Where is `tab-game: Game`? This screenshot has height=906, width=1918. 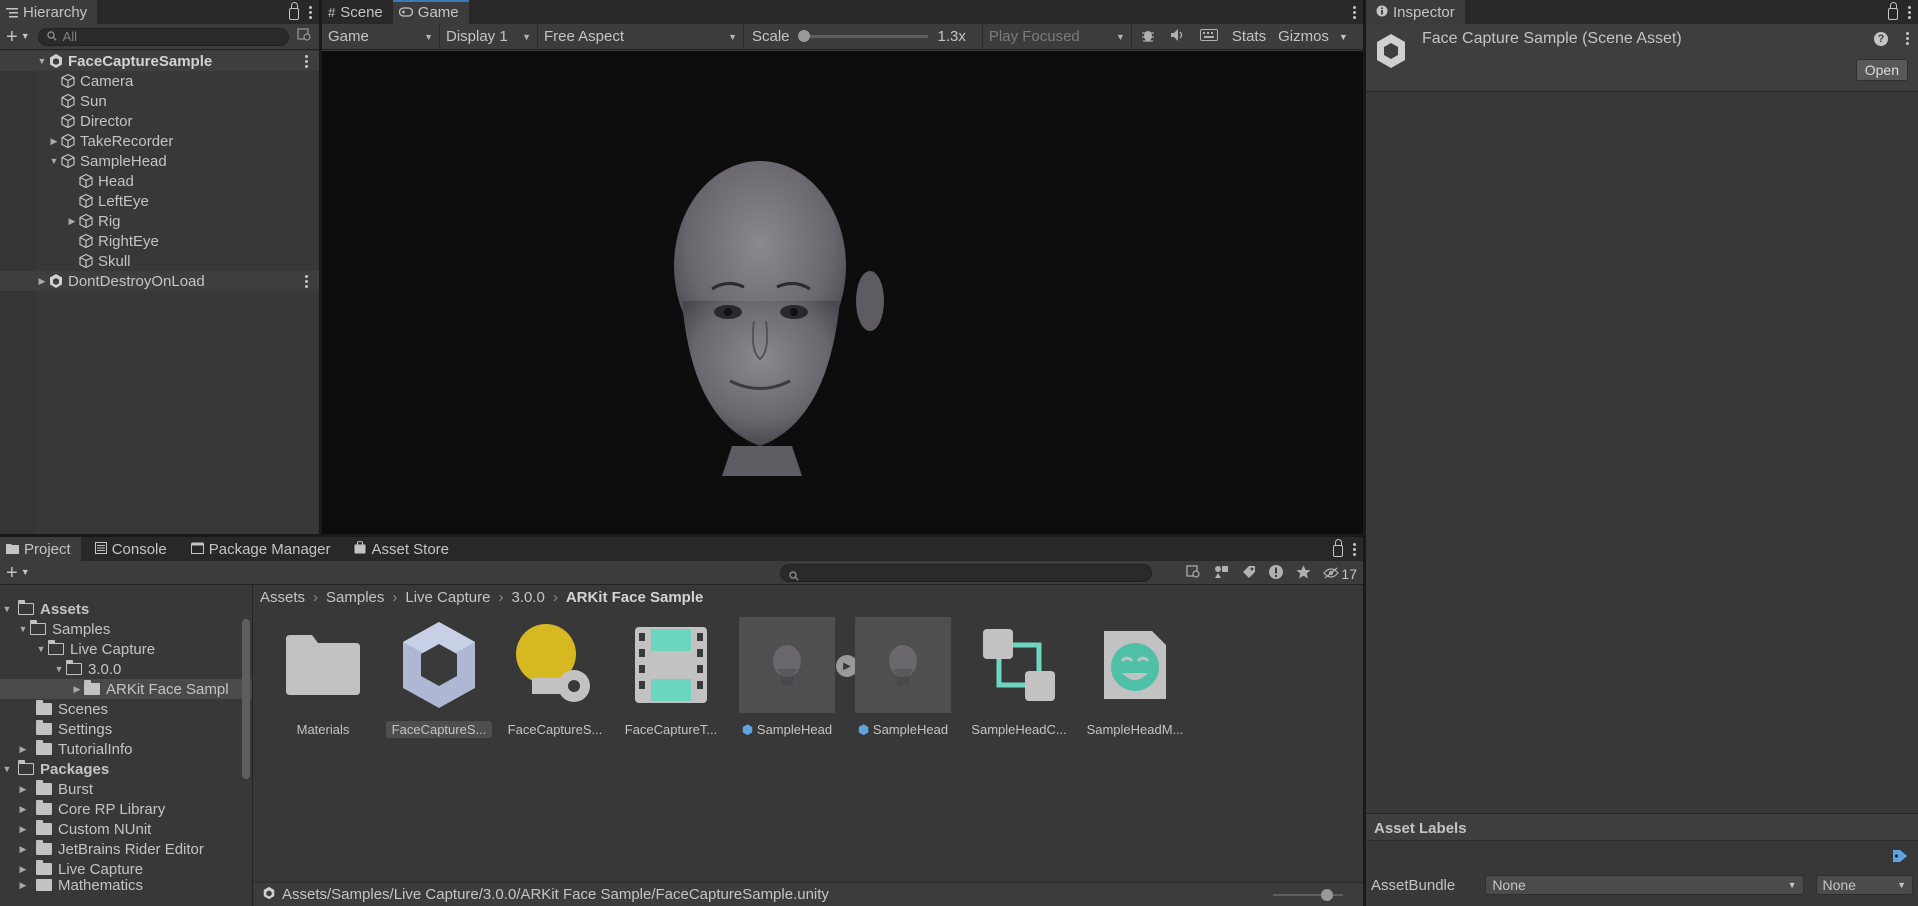
tab-game: Game is located at coordinates (430, 12).